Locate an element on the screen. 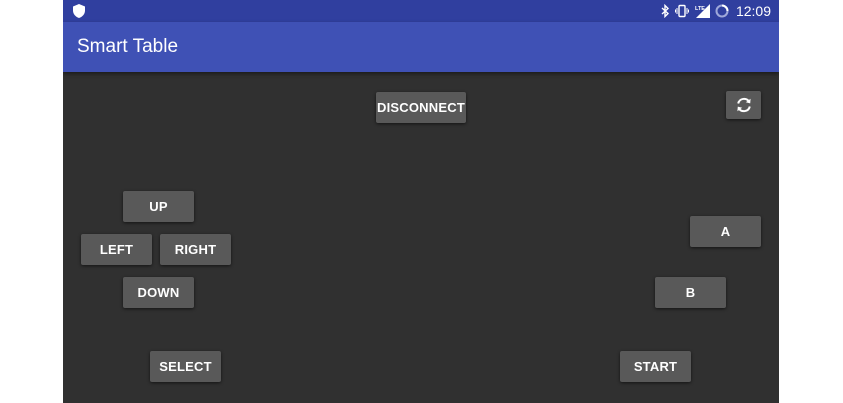 Image resolution: width=843 pixels, height=403 pixels. status-bar: LTE 12:09 is located at coordinates (421, 11).